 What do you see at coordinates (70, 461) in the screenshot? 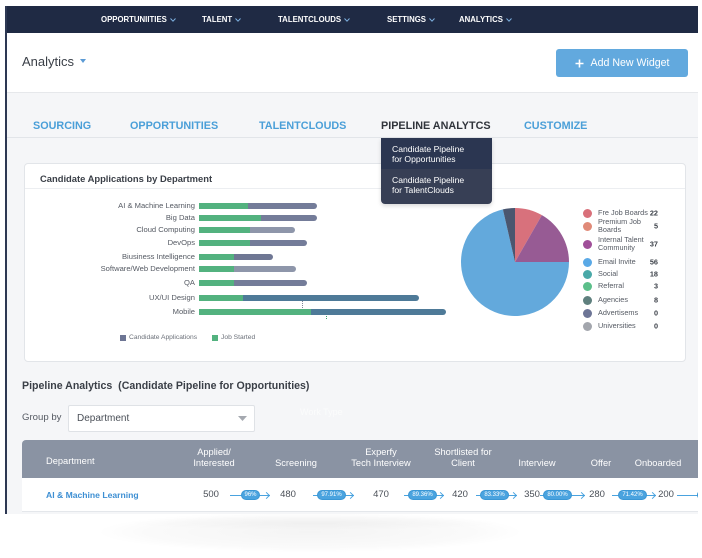
I see `column-header-department: Department` at bounding box center [70, 461].